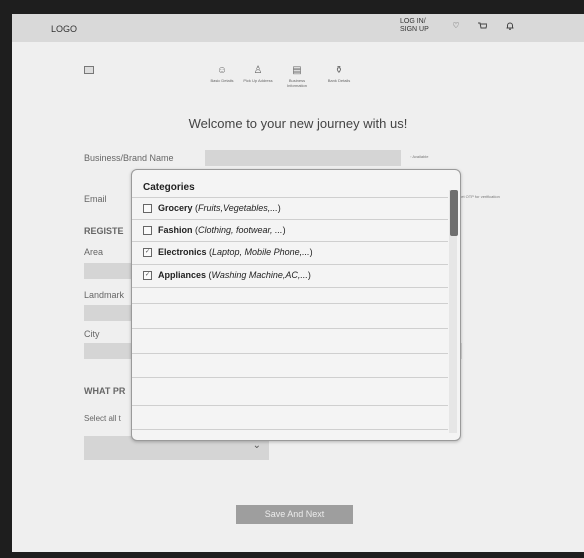 This screenshot has width=584, height=558. I want to click on category-text: Fashion (Clothing, footwear, ...), so click(222, 230).